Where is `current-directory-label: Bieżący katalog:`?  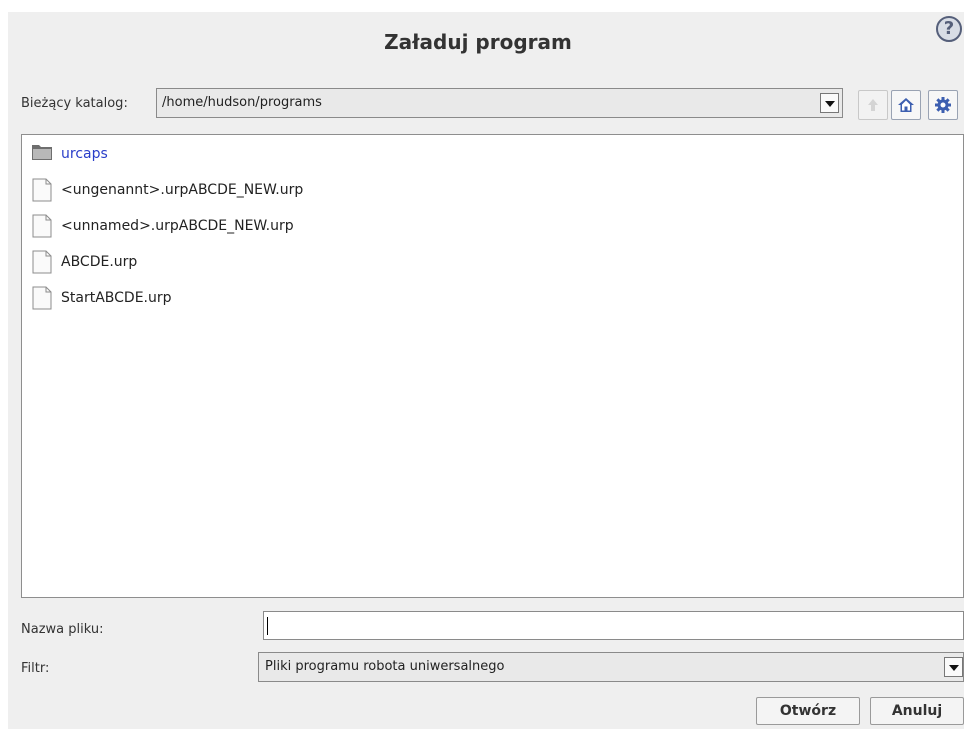
current-directory-label: Bieżący katalog: is located at coordinates (74, 103).